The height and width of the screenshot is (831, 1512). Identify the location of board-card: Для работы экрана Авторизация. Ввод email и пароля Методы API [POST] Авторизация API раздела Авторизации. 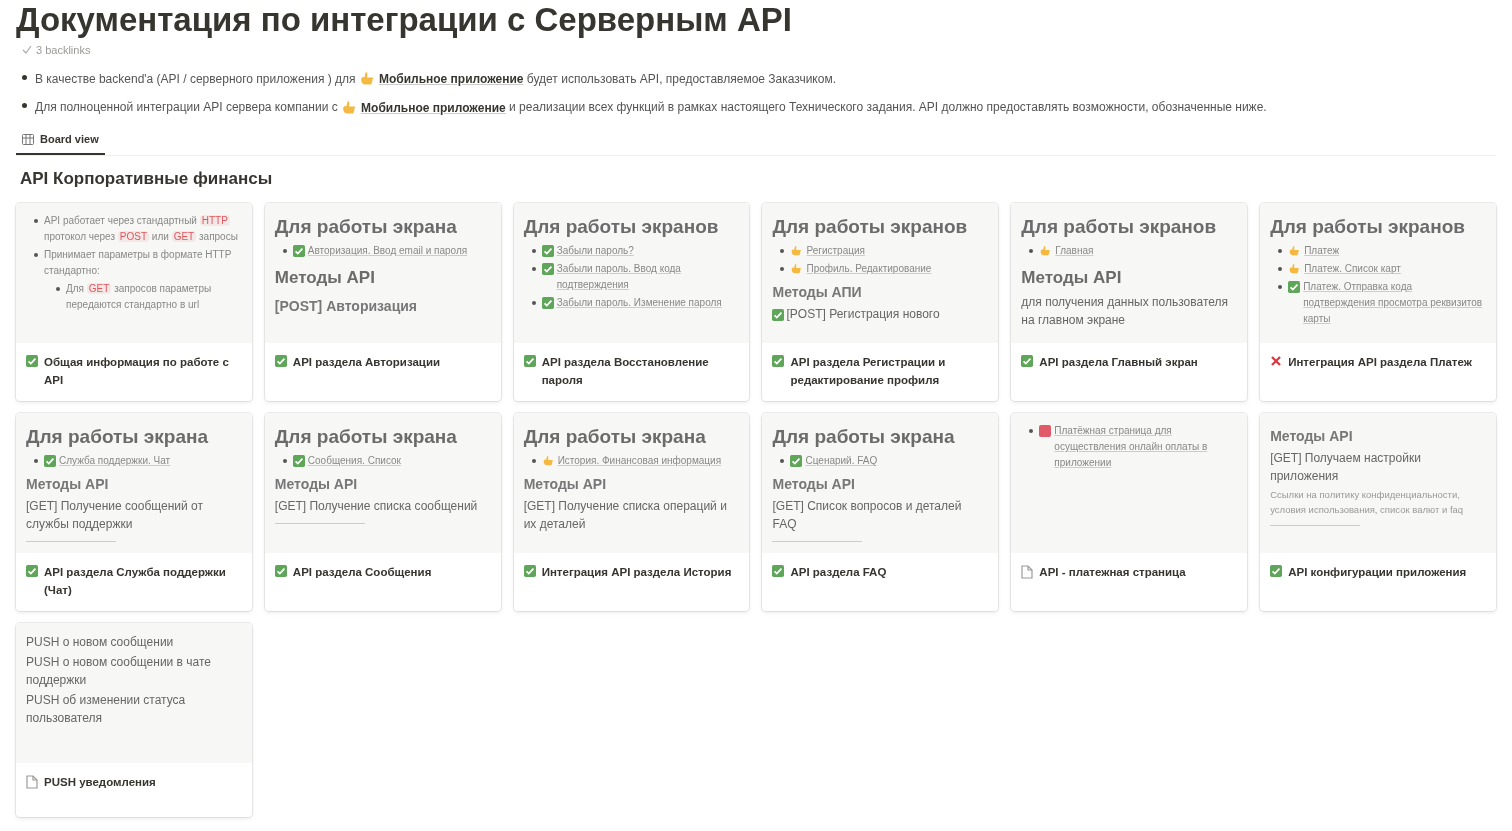
(382, 302).